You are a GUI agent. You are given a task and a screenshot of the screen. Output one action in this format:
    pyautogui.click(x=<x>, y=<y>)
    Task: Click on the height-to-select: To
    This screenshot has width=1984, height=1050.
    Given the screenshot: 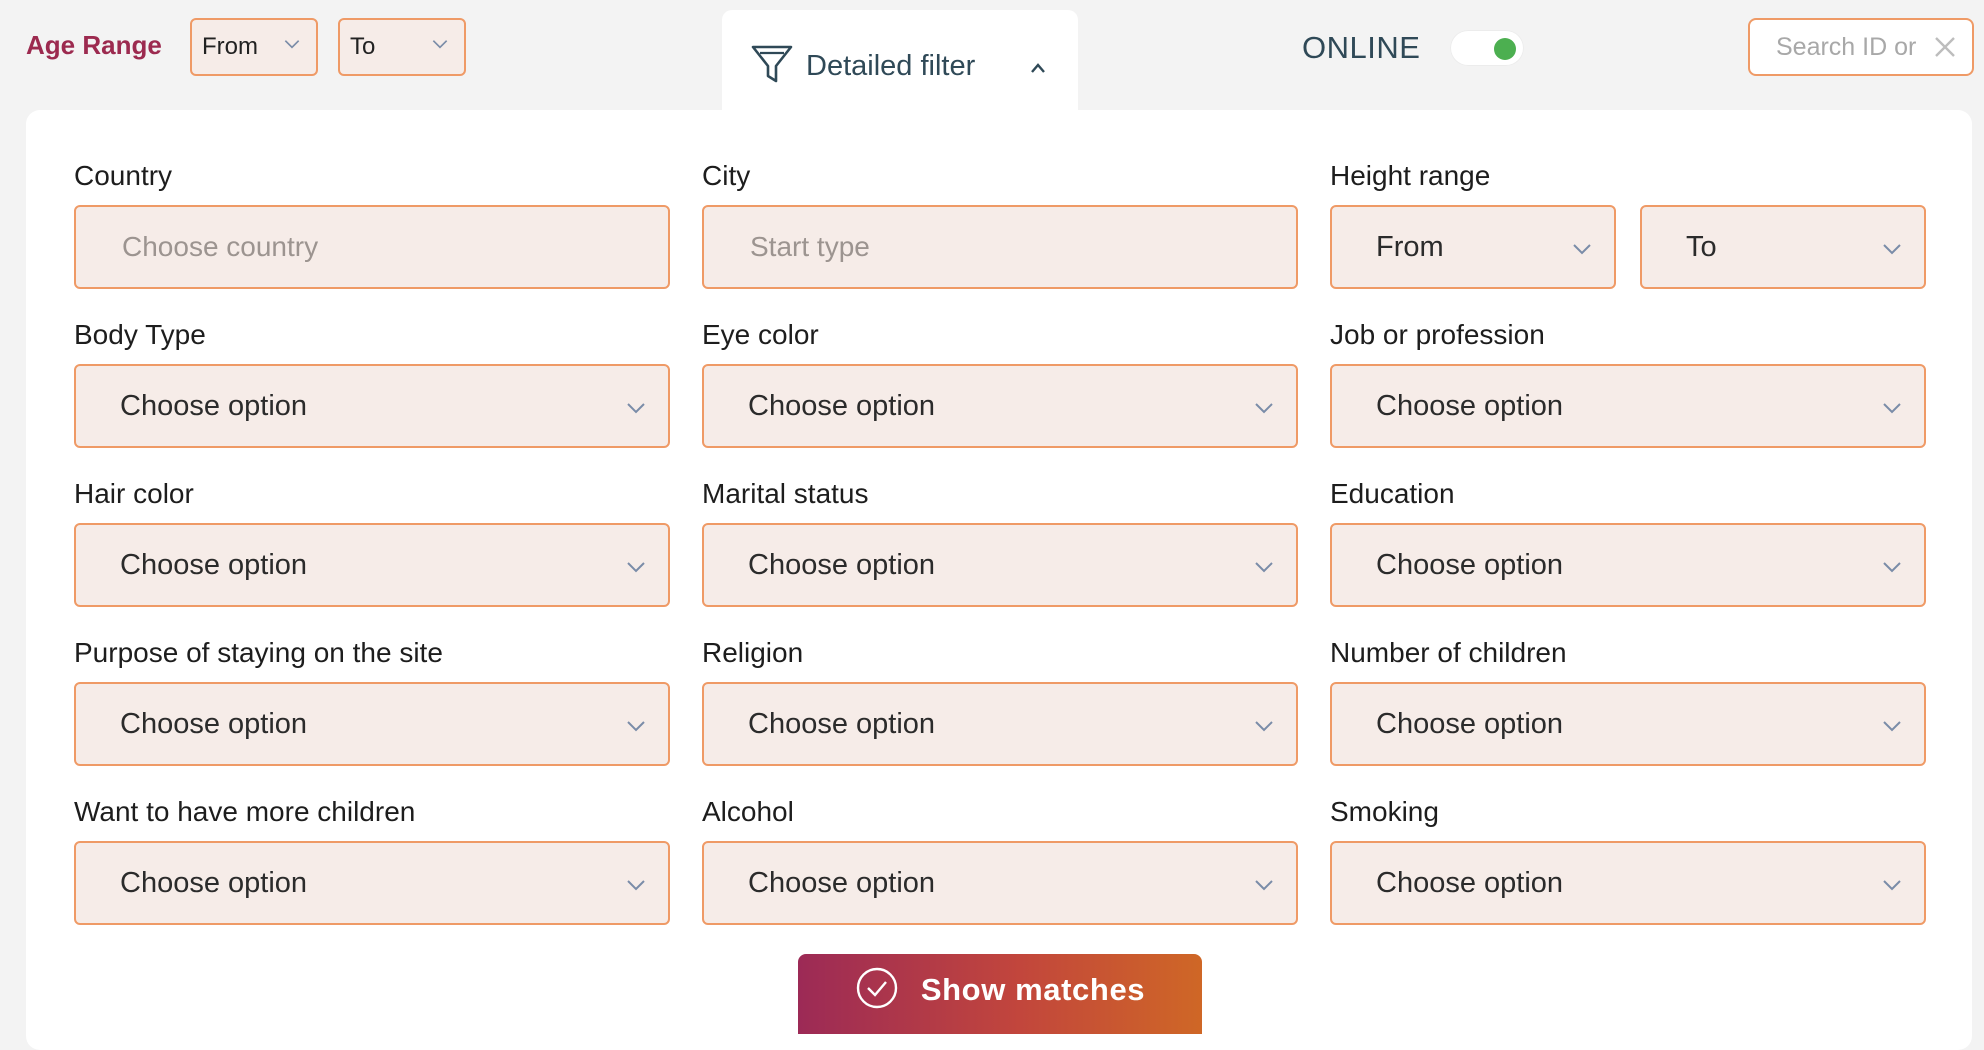 What is the action you would take?
    pyautogui.click(x=1783, y=247)
    